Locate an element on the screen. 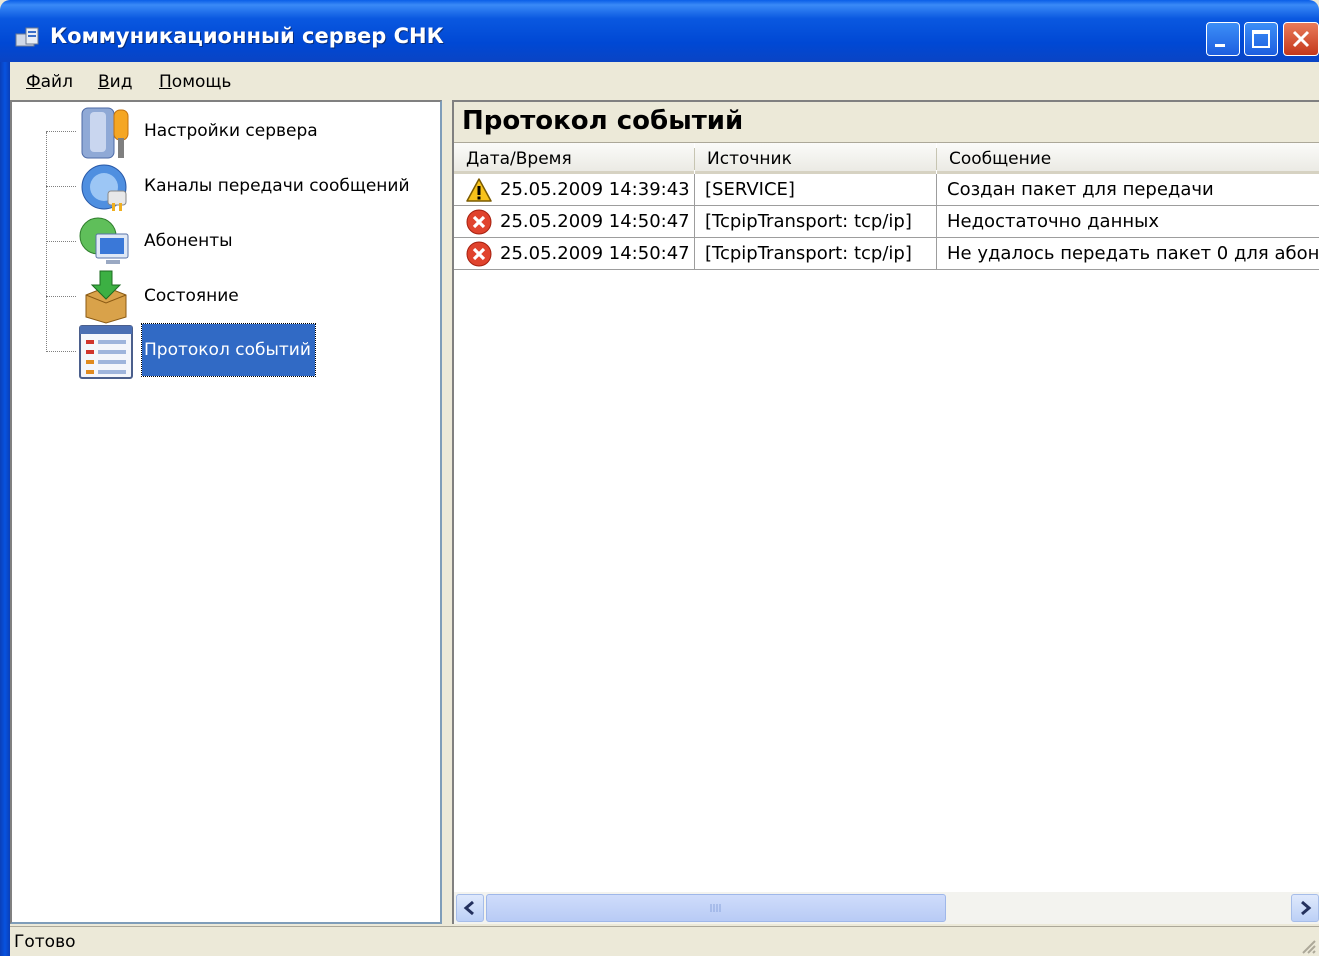  column-label: Источник is located at coordinates (749, 159).